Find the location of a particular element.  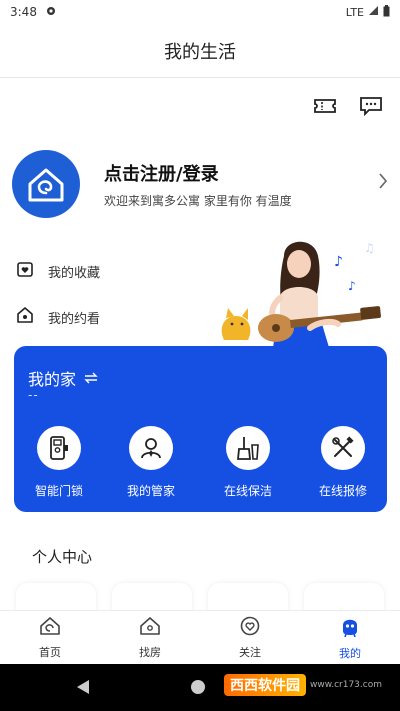

user-icon is located at coordinates (350, 627).